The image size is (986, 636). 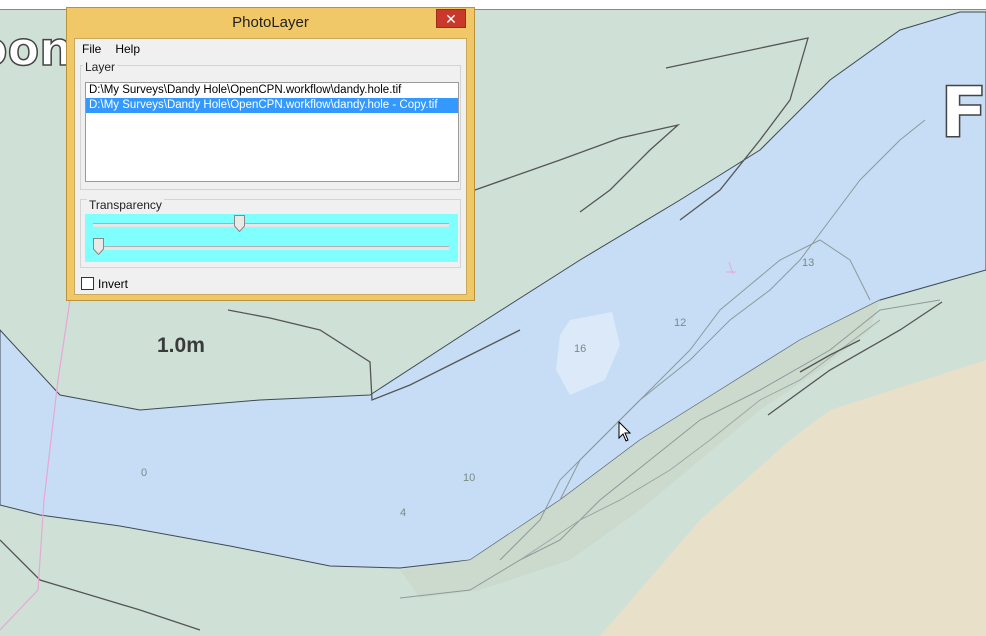 I want to click on transparency-slider-area, so click(x=271, y=238).